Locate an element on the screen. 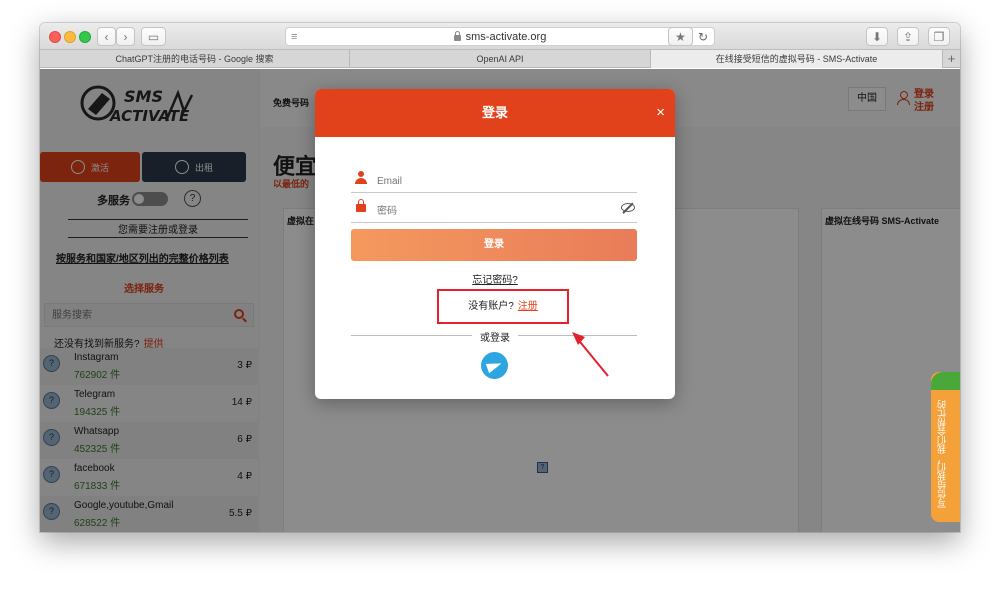 This screenshot has height=590, width=1000. tab-openai-api: OpenAI API is located at coordinates (500, 59).